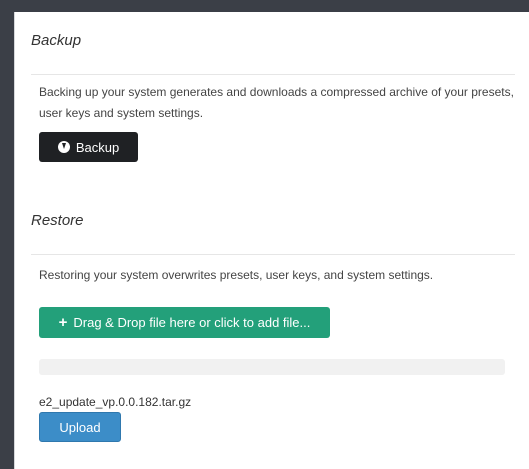 Image resolution: width=529 pixels, height=469 pixels. I want to click on restore-divider, so click(273, 254).